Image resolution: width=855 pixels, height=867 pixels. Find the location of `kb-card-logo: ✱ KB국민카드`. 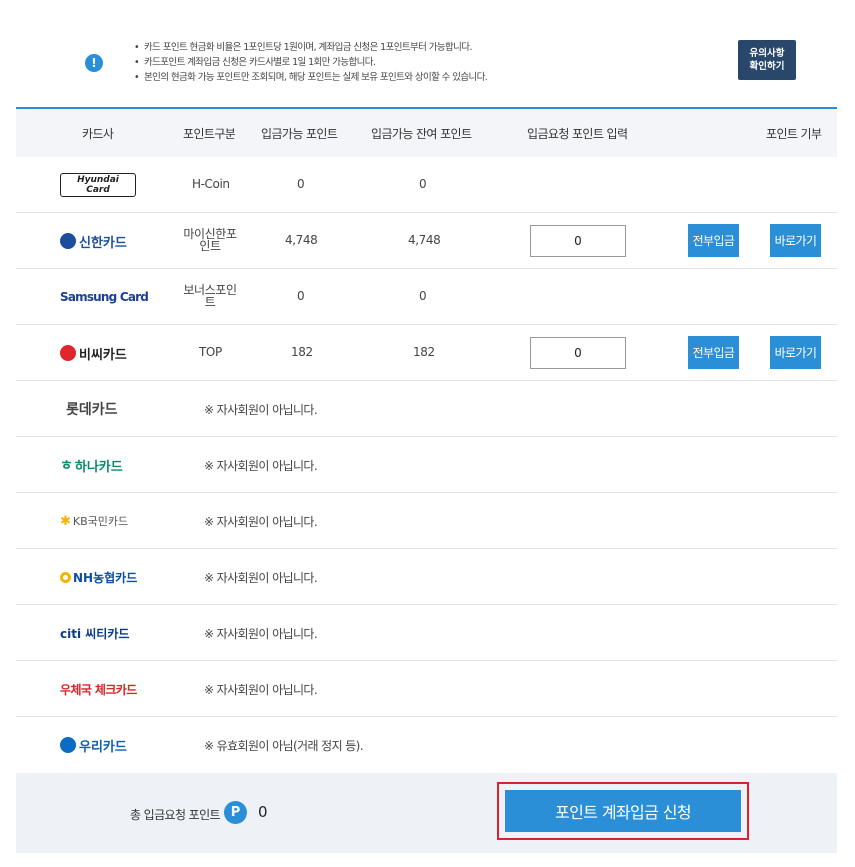

kb-card-logo: ✱ KB국민카드 is located at coordinates (94, 521).